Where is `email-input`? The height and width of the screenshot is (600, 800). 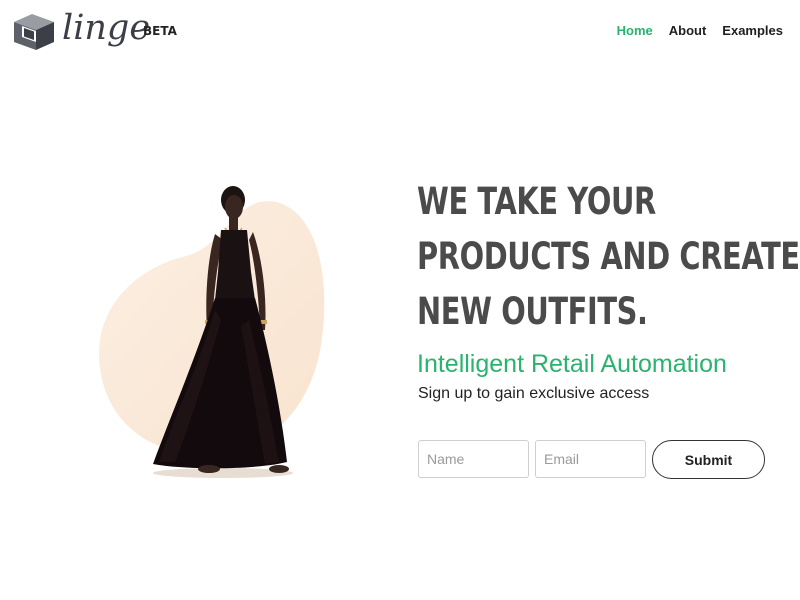
email-input is located at coordinates (590, 459).